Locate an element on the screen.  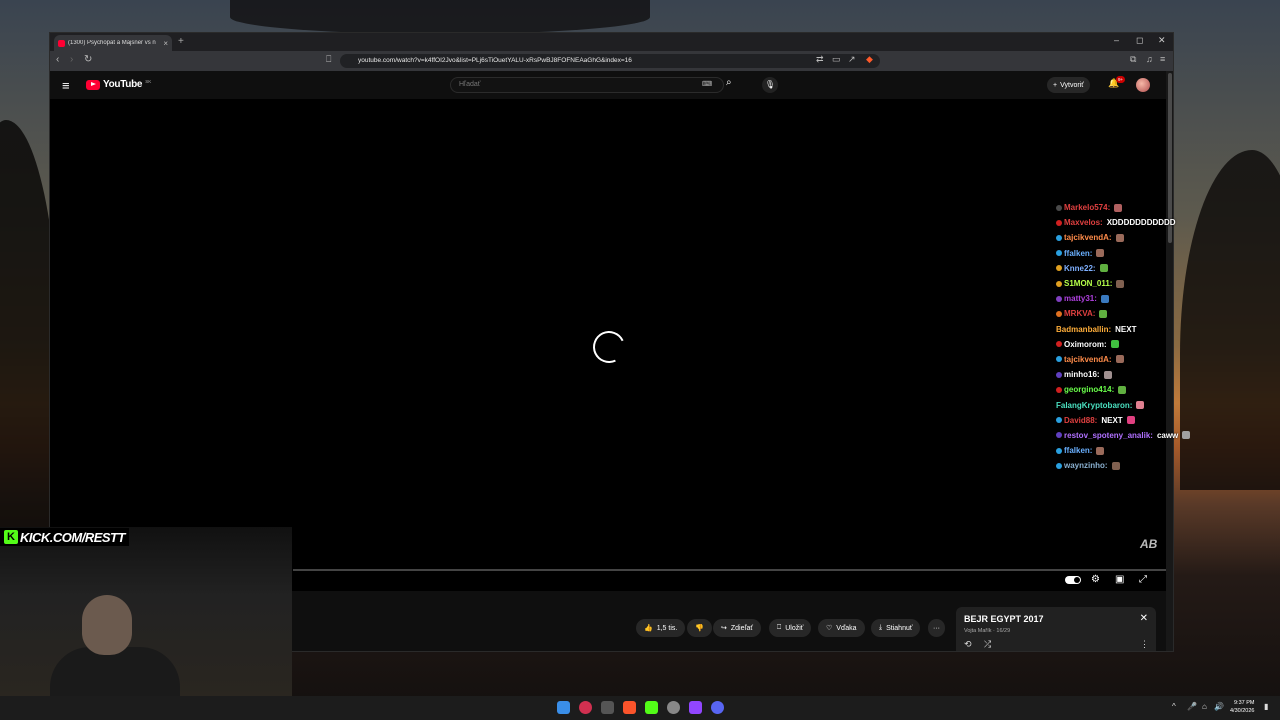
download-label: Stiahnuť is located at coordinates (899, 628).